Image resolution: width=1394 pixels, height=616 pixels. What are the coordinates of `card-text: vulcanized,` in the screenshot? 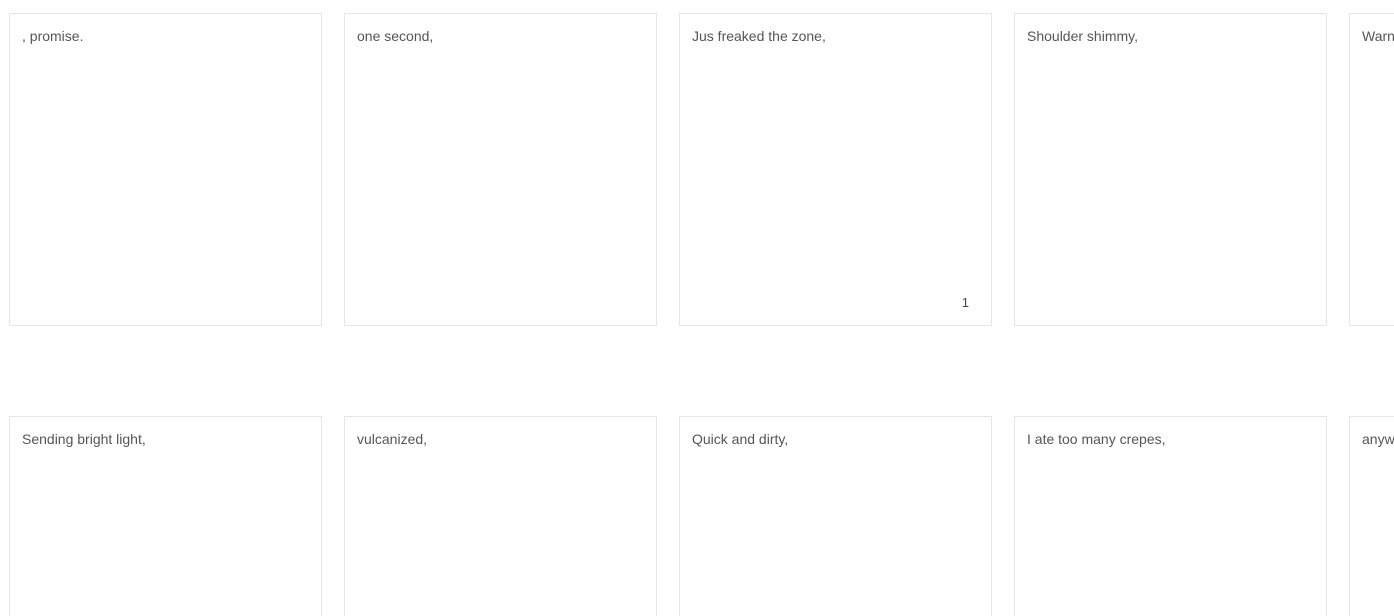 It's located at (392, 439).